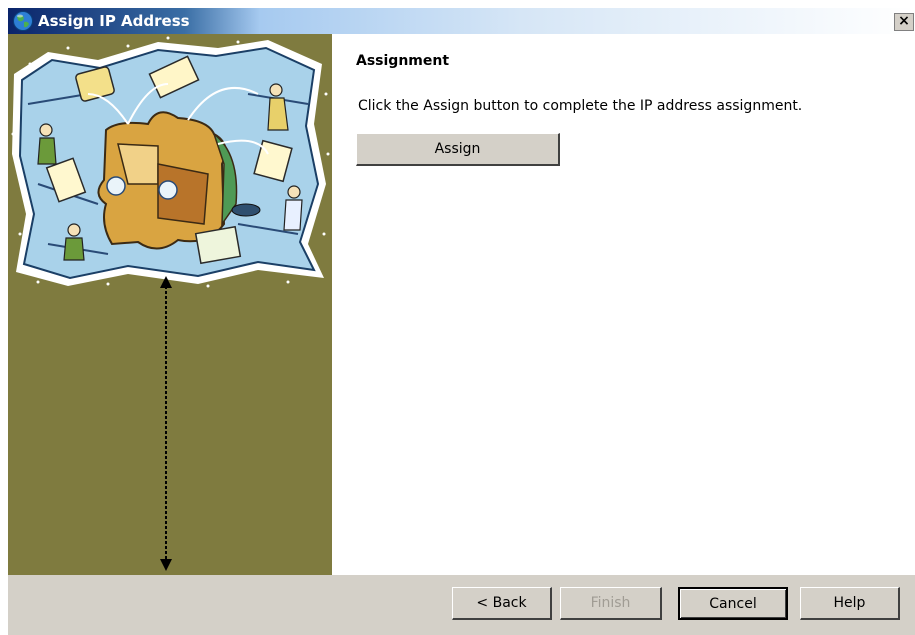 Image resolution: width=915 pixels, height=635 pixels. I want to click on globe-icon, so click(23, 21).